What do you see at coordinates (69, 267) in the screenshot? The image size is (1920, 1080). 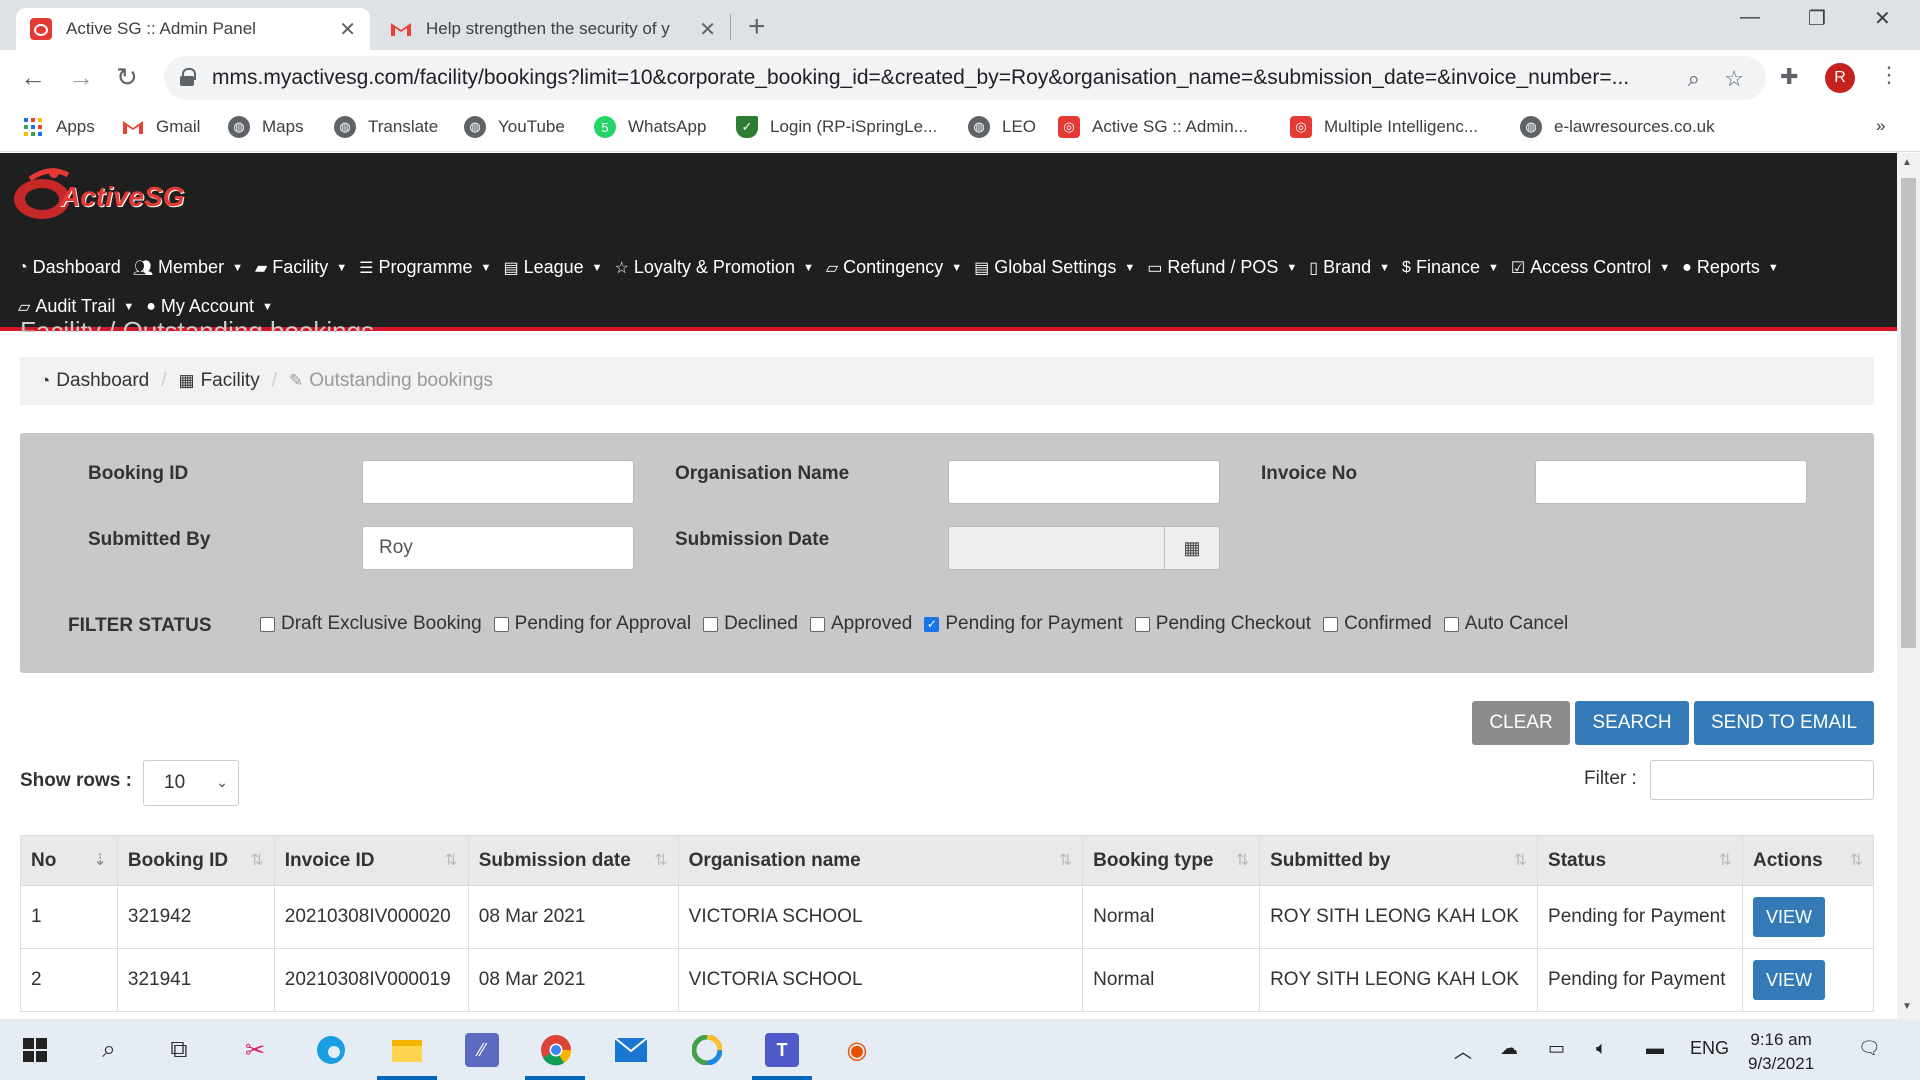 I see `nav-item-dashboard: ◔ Dashboard` at bounding box center [69, 267].